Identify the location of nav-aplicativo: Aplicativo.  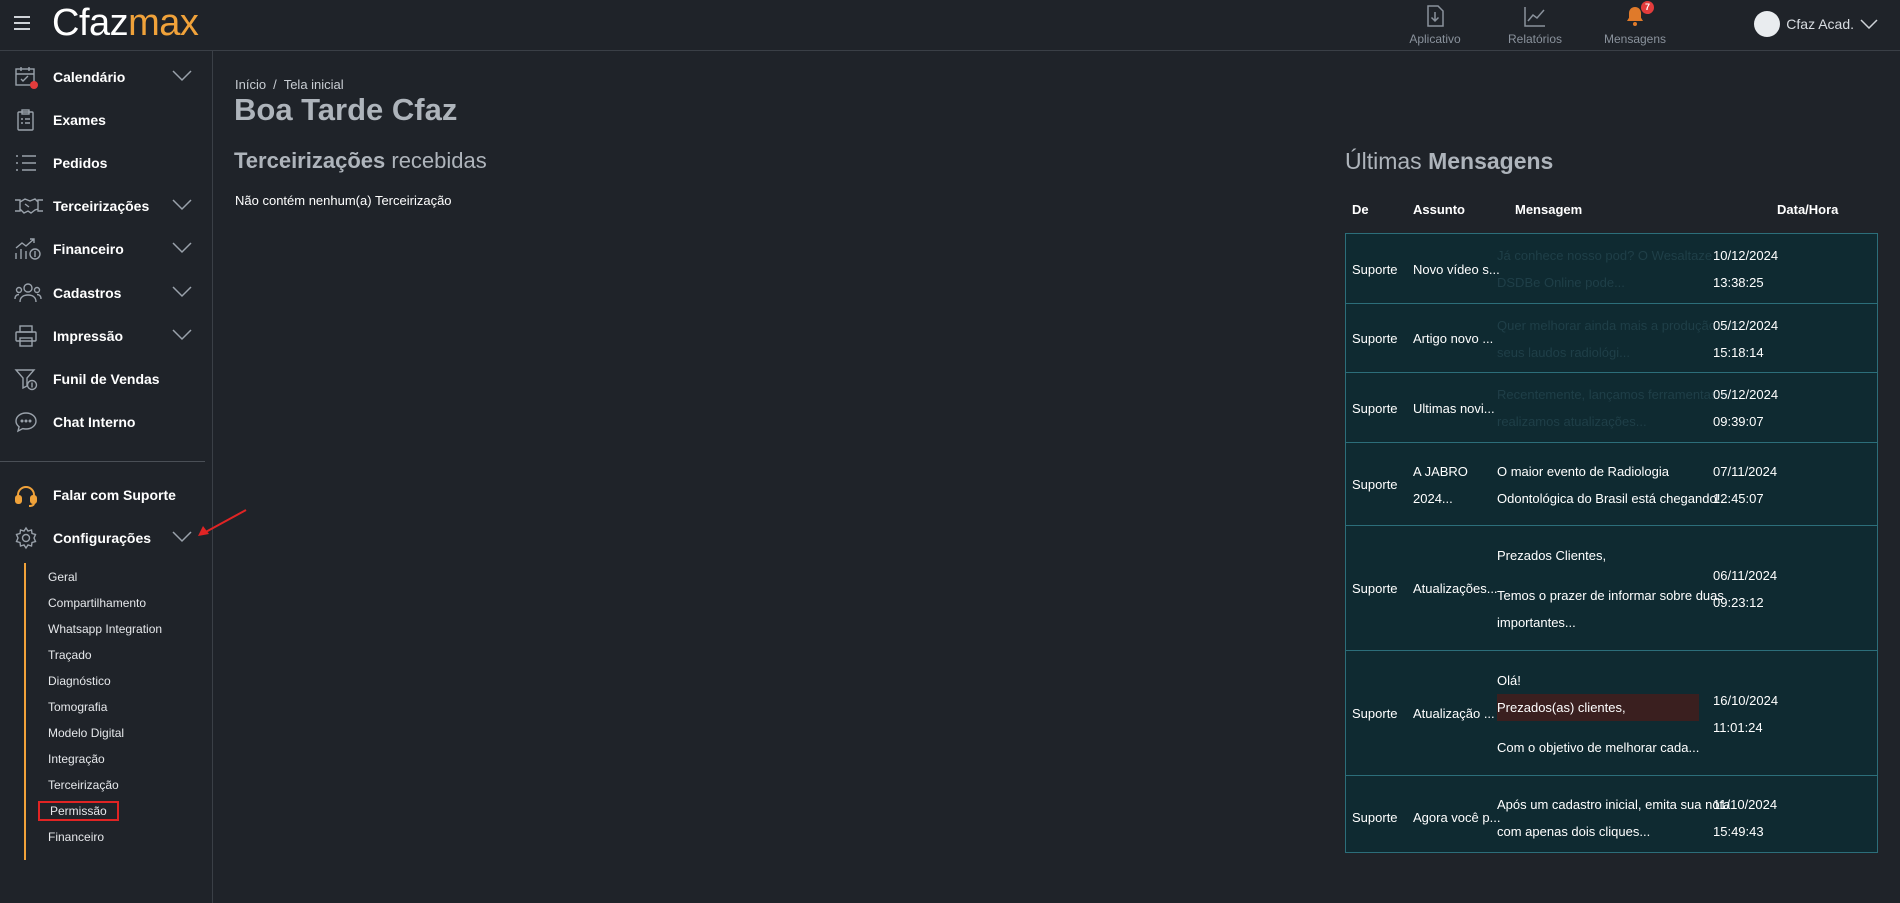
(1435, 25).